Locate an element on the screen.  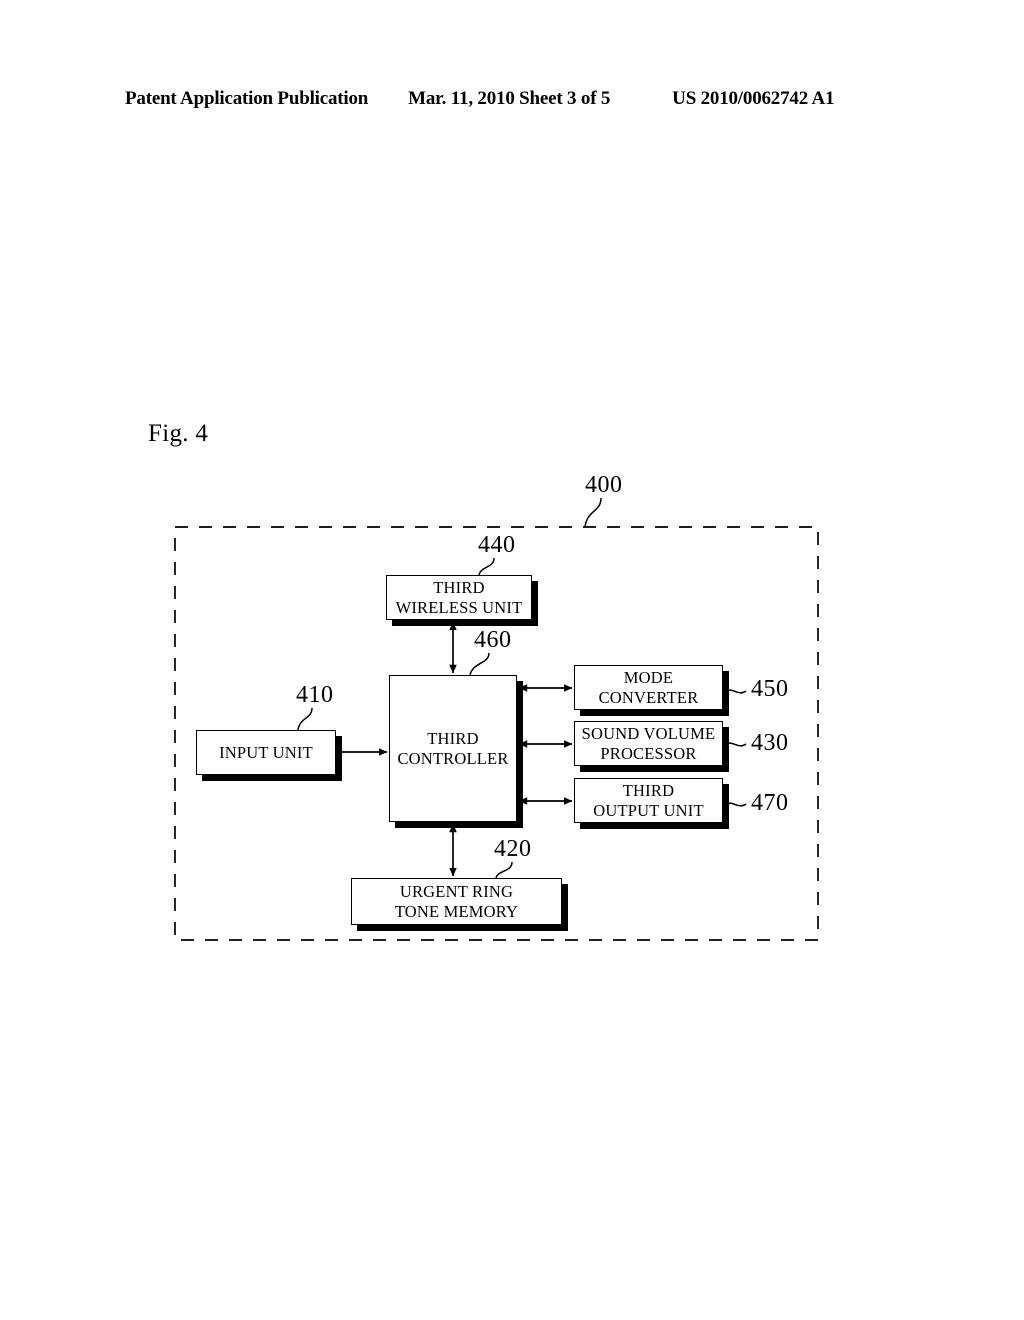
block-third-output-unit: THIRD OUTPUT UNIT is located at coordinates (648, 800).